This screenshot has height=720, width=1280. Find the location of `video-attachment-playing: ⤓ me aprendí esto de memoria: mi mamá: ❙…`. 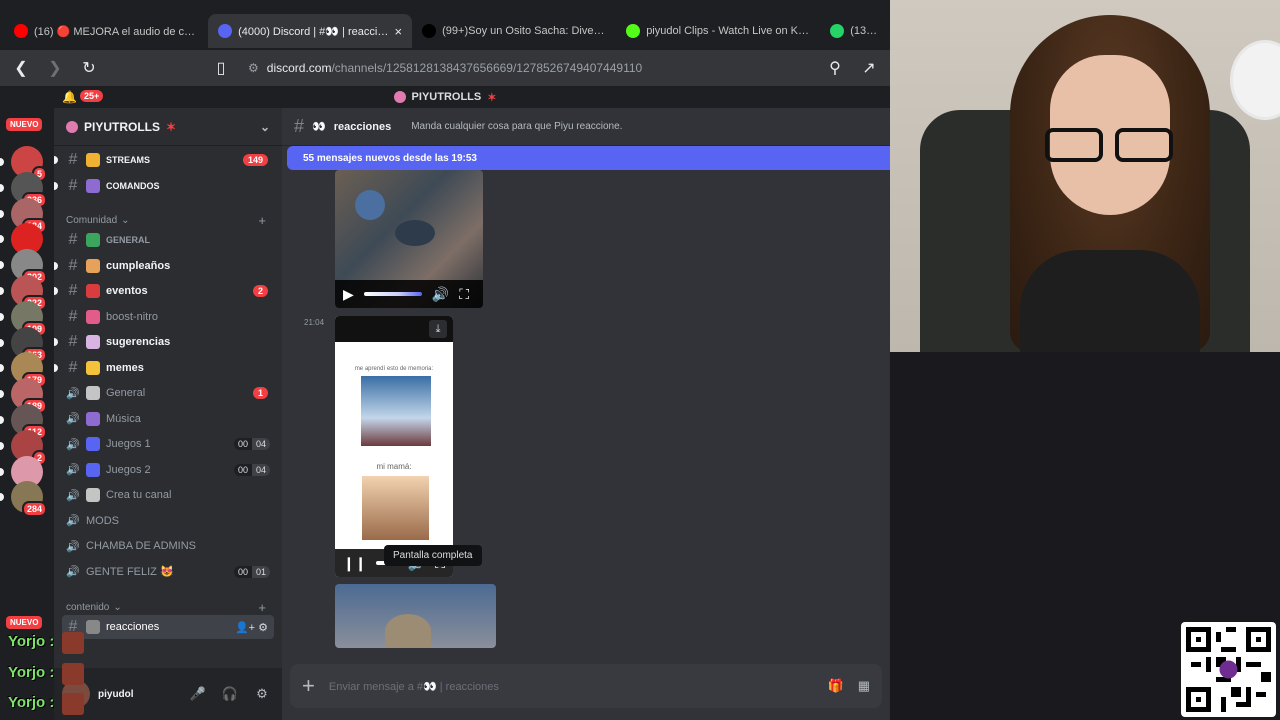

video-attachment-playing: ⤓ me aprendí esto de memoria: mi mamá: ❙… is located at coordinates (394, 446).